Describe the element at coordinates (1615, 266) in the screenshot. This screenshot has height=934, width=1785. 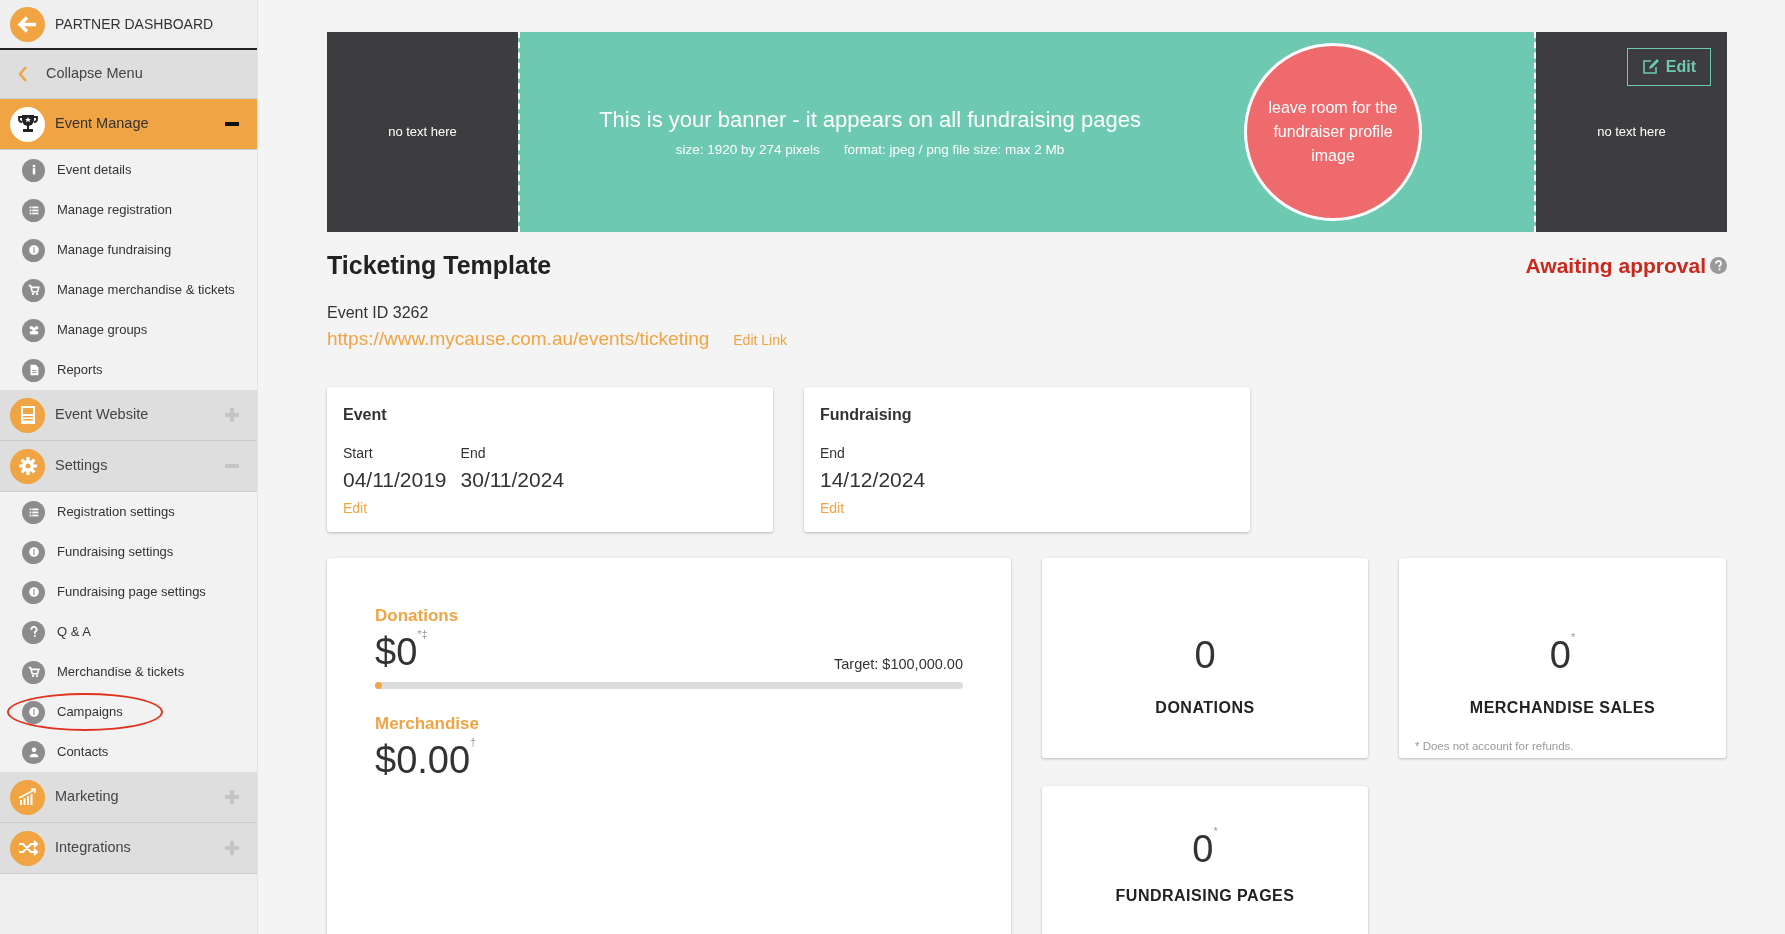
I see `status-label: Awaiting approval` at that location.